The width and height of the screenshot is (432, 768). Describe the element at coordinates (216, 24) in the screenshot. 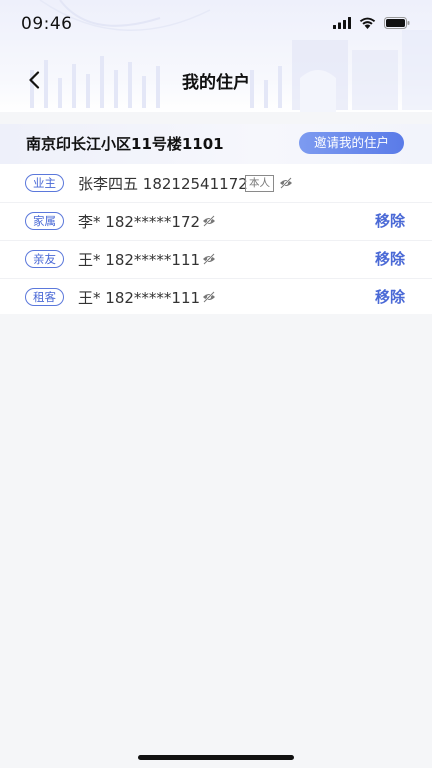

I see `status-bar: 09:46` at that location.